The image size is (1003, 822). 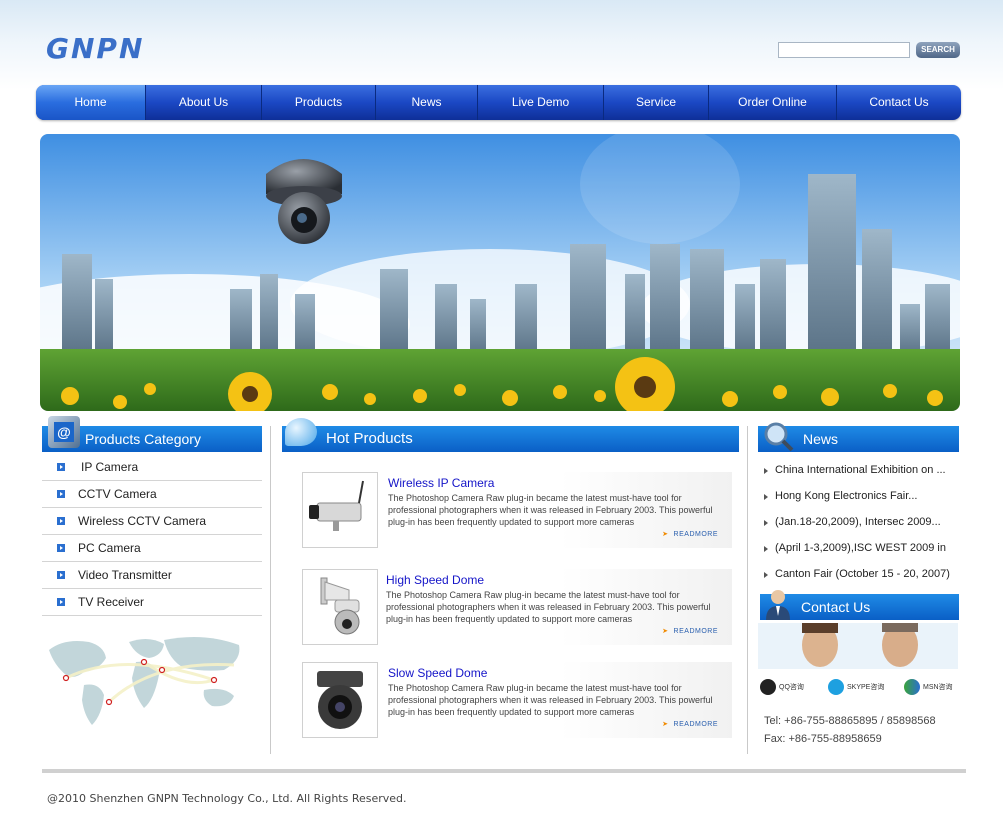 I want to click on nav-news: News, so click(x=427, y=102).